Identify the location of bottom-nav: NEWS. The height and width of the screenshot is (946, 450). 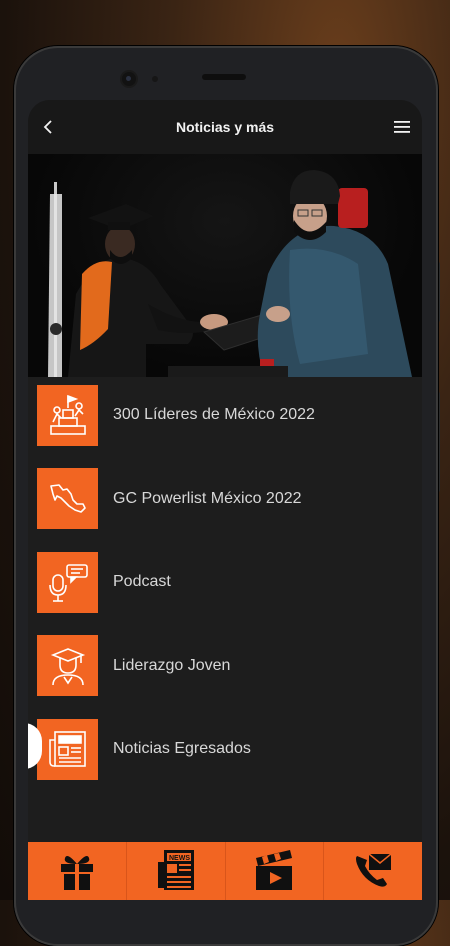
(225, 871).